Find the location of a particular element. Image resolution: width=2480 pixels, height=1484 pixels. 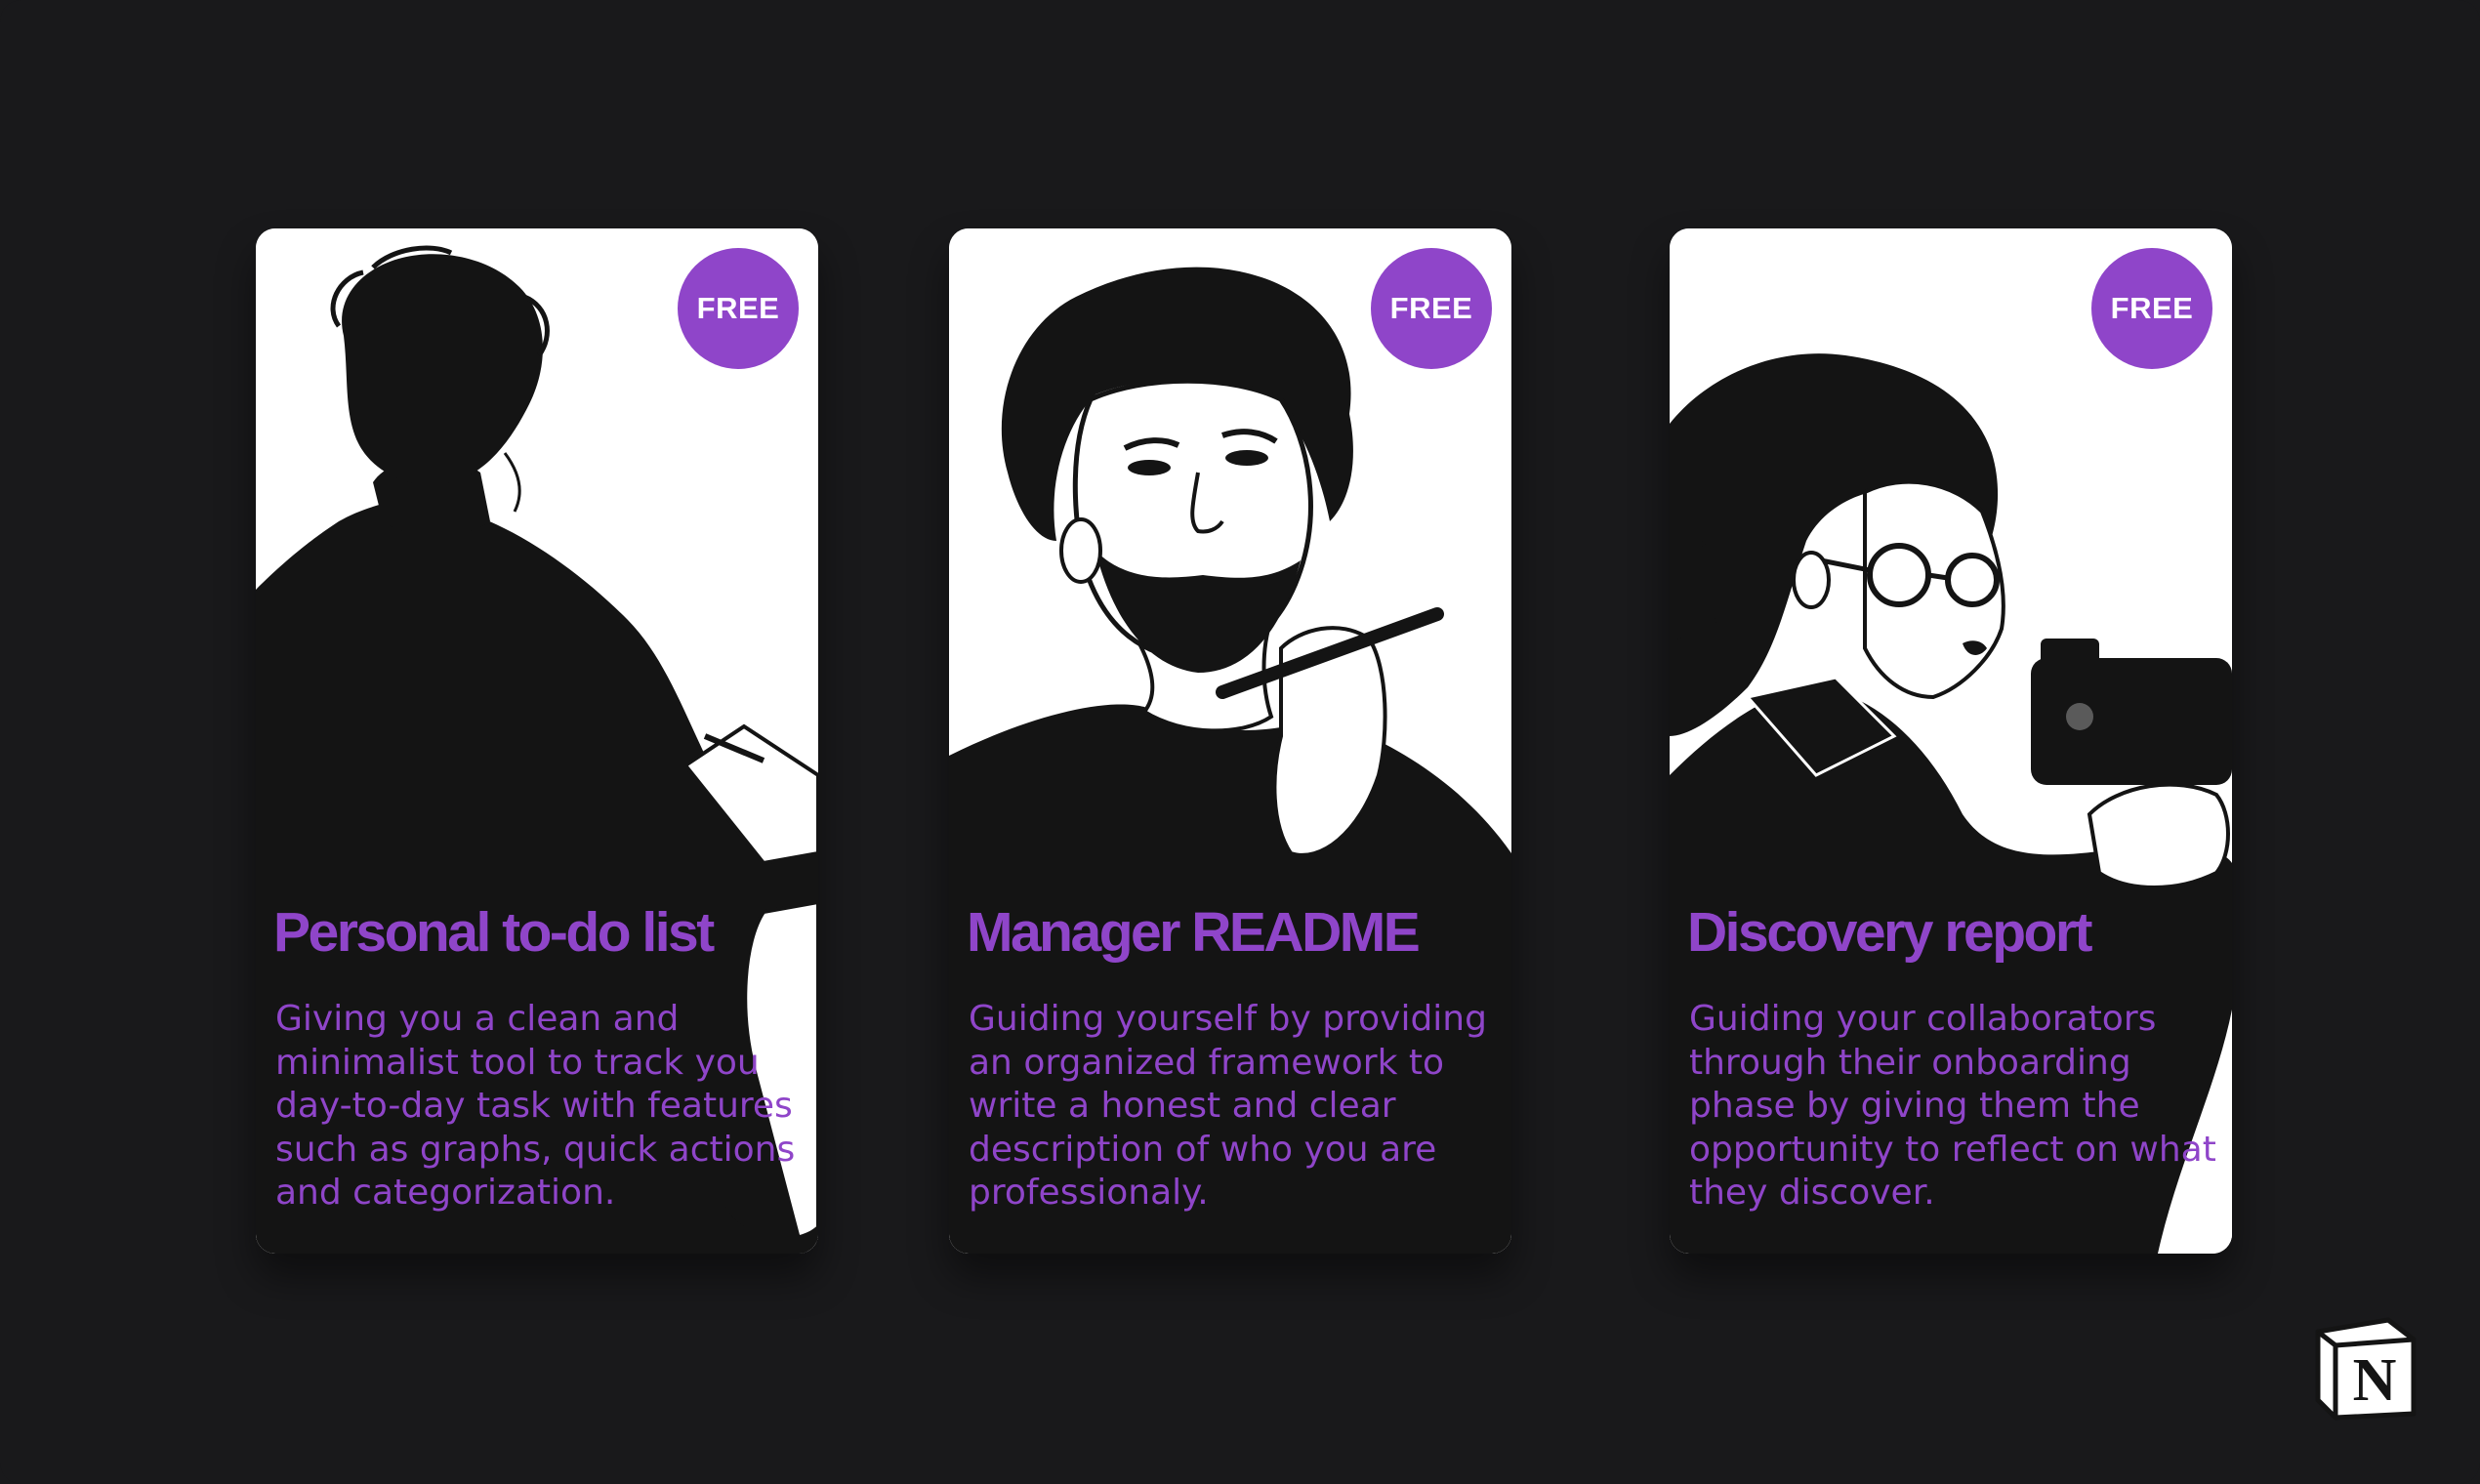

card-title: Manager README is located at coordinates (1194, 933).